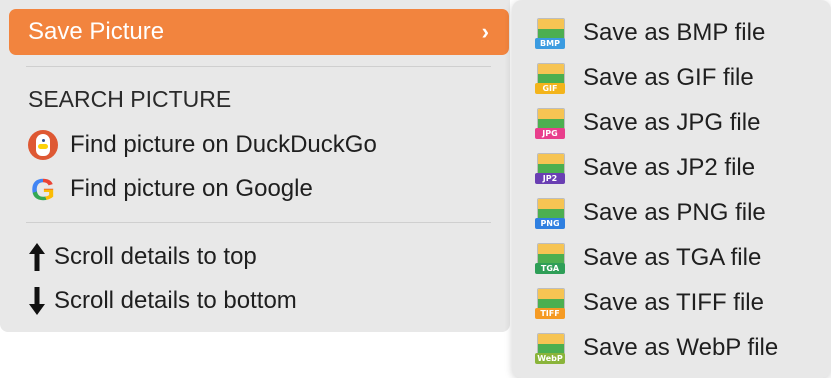 This screenshot has height=378, width=831. I want to click on tiff-file-icon: TIFF, so click(550, 303).